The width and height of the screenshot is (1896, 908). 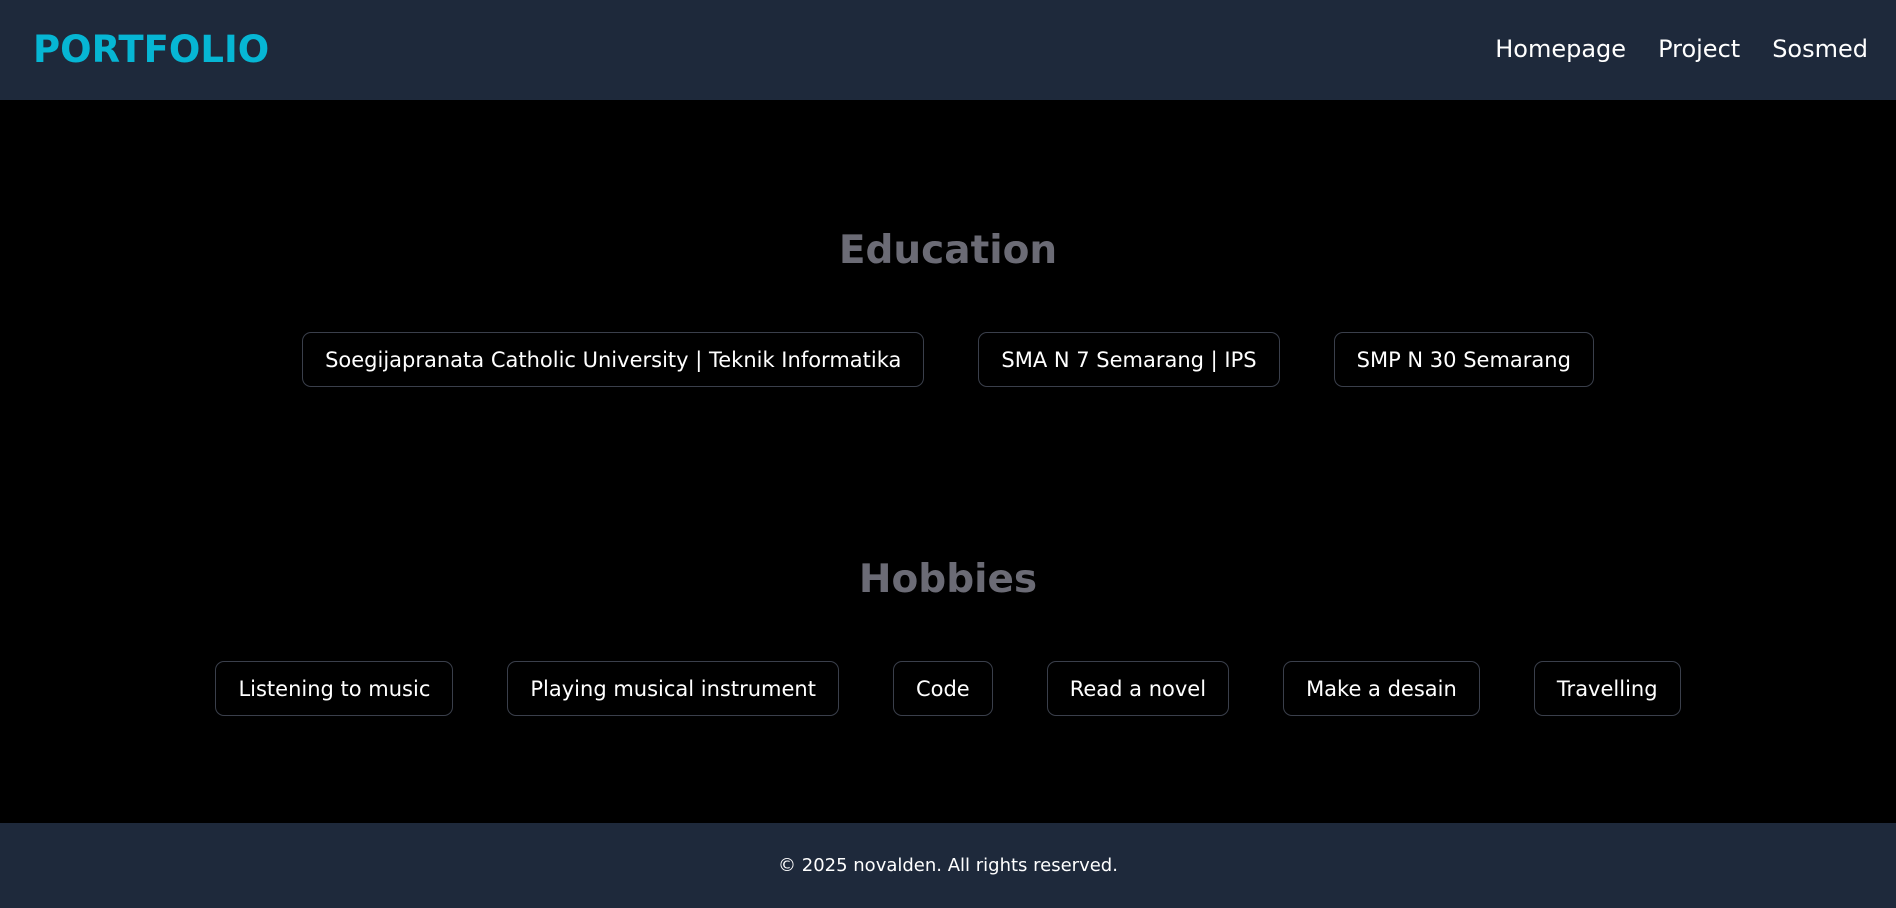 What do you see at coordinates (948, 250) in the screenshot?
I see `education-title: Education` at bounding box center [948, 250].